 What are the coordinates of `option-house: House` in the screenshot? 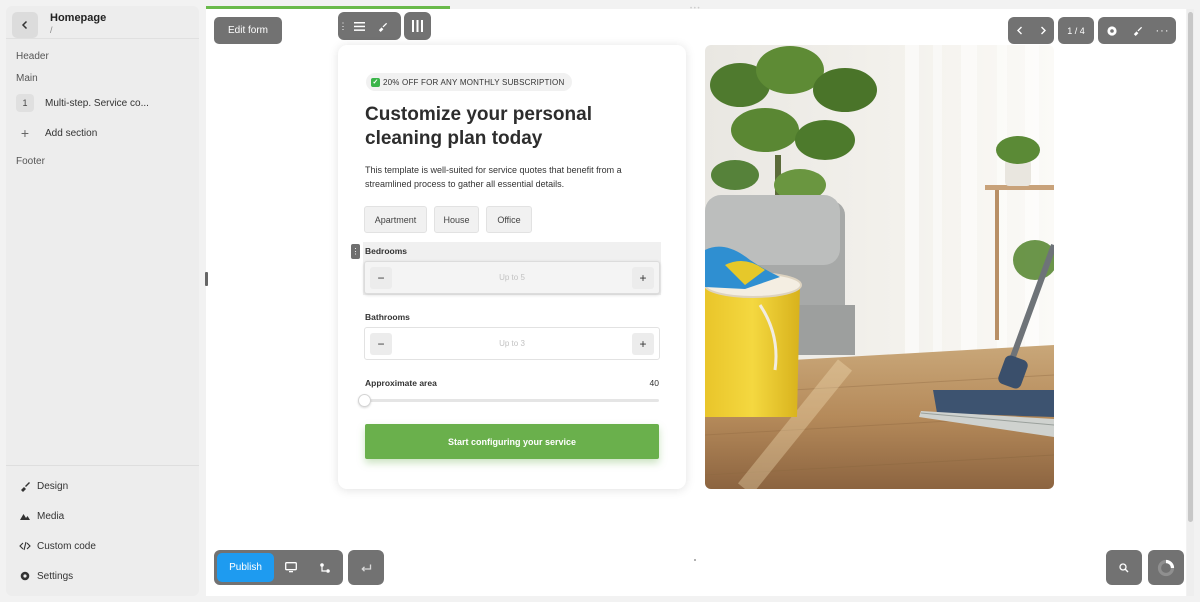 It's located at (456, 219).